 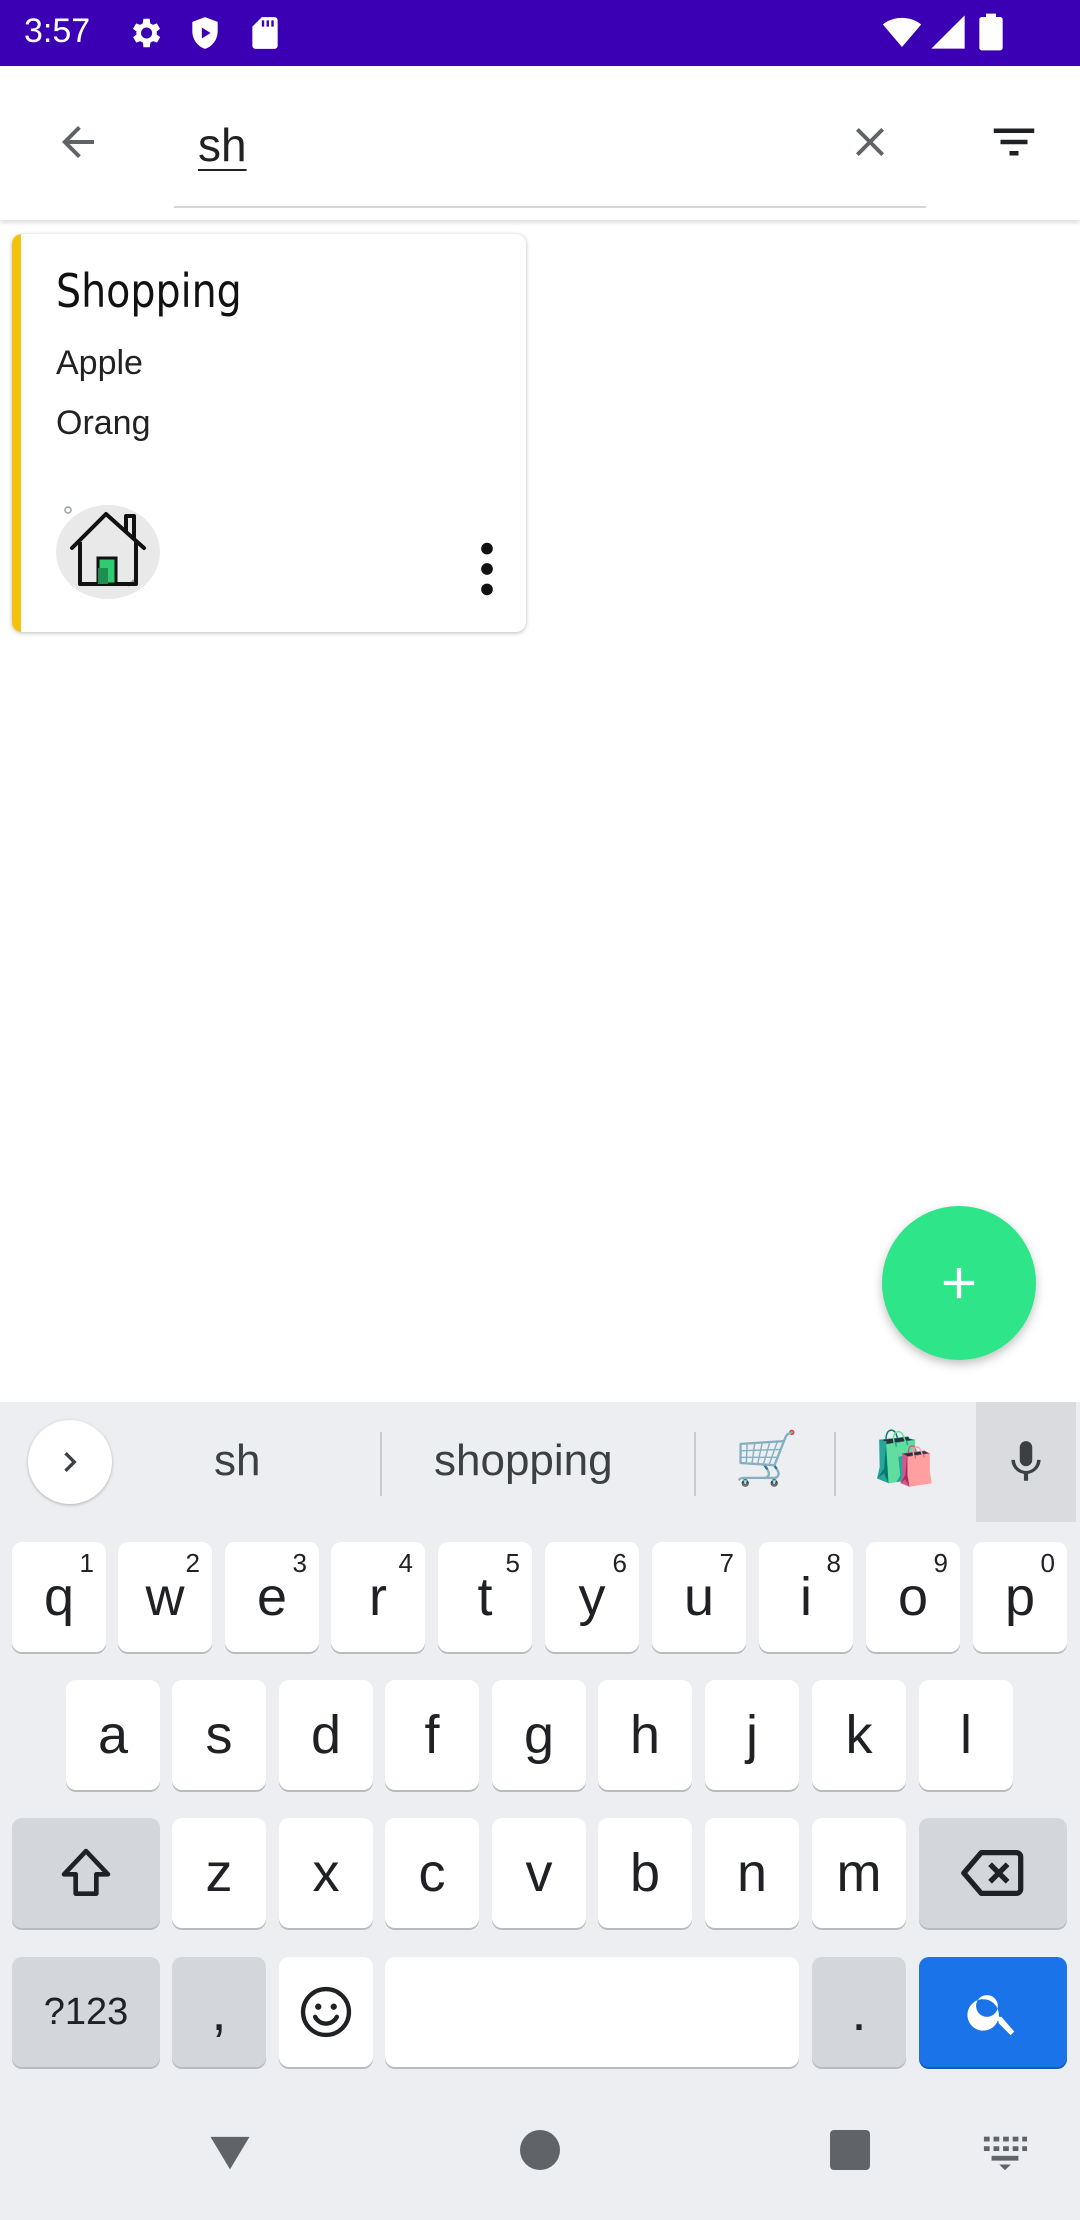 I want to click on backspace-icon, so click(x=992, y=1873).